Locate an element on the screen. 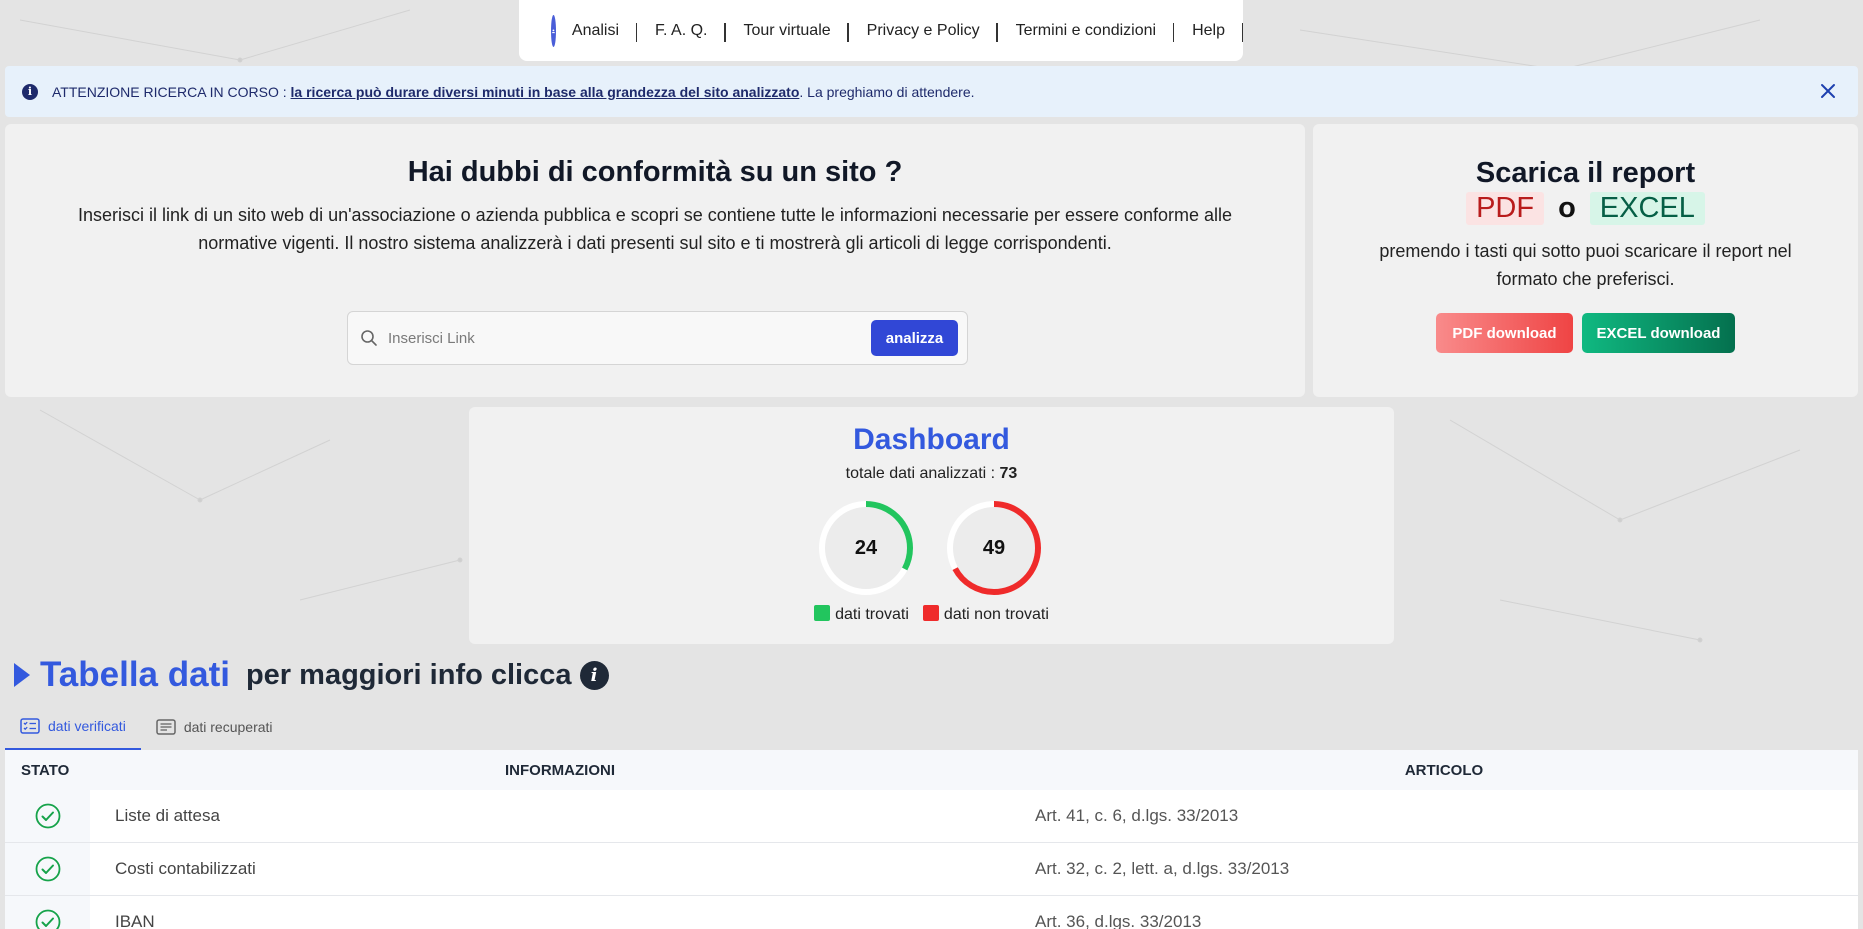 This screenshot has height=929, width=1863. tab-dati-recuperati: dati recuperati is located at coordinates (214, 726).